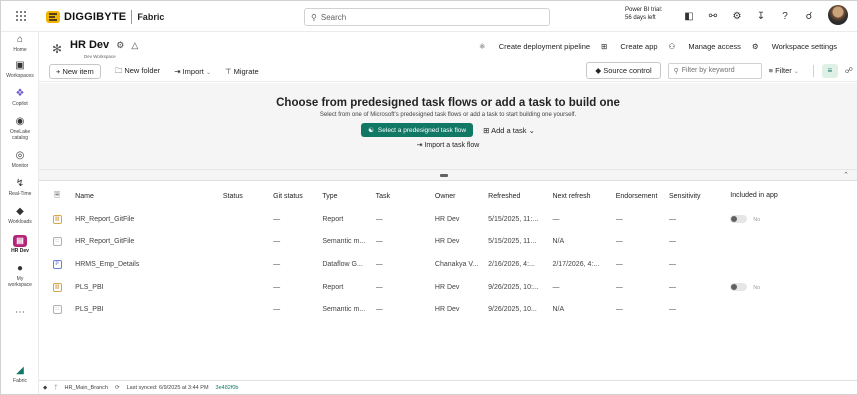  I want to click on button-label: Workspace settings, so click(804, 46).